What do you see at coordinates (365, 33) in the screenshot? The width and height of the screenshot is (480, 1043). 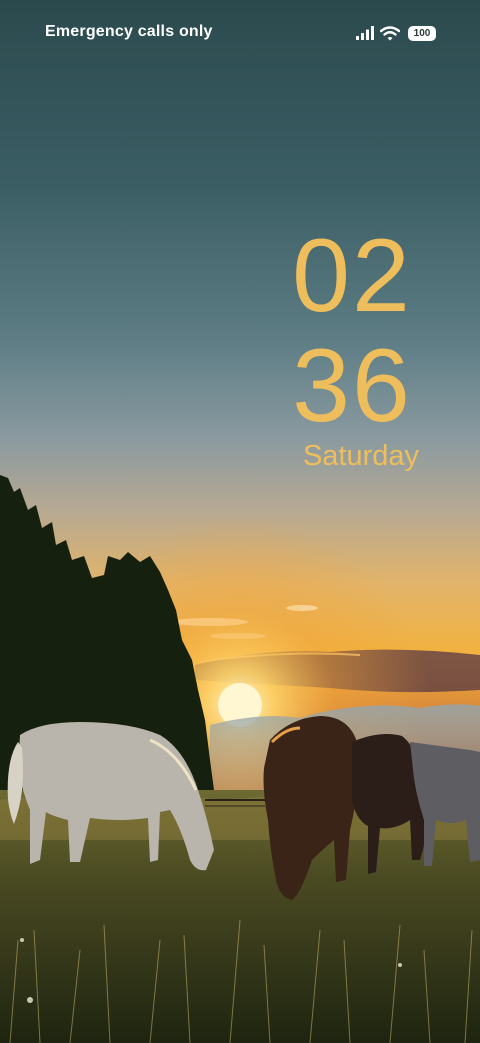 I see `cellular-signal-icon` at bounding box center [365, 33].